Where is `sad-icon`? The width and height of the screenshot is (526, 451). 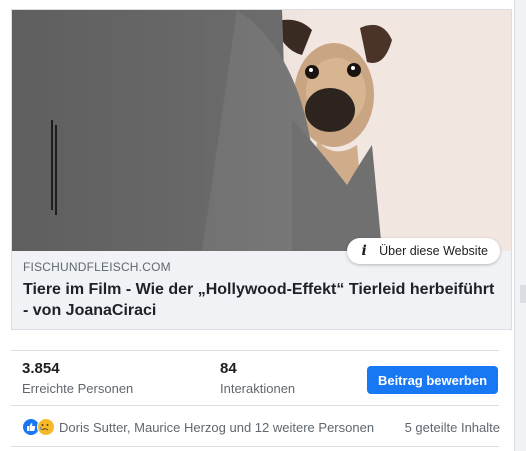 sad-icon is located at coordinates (46, 427).